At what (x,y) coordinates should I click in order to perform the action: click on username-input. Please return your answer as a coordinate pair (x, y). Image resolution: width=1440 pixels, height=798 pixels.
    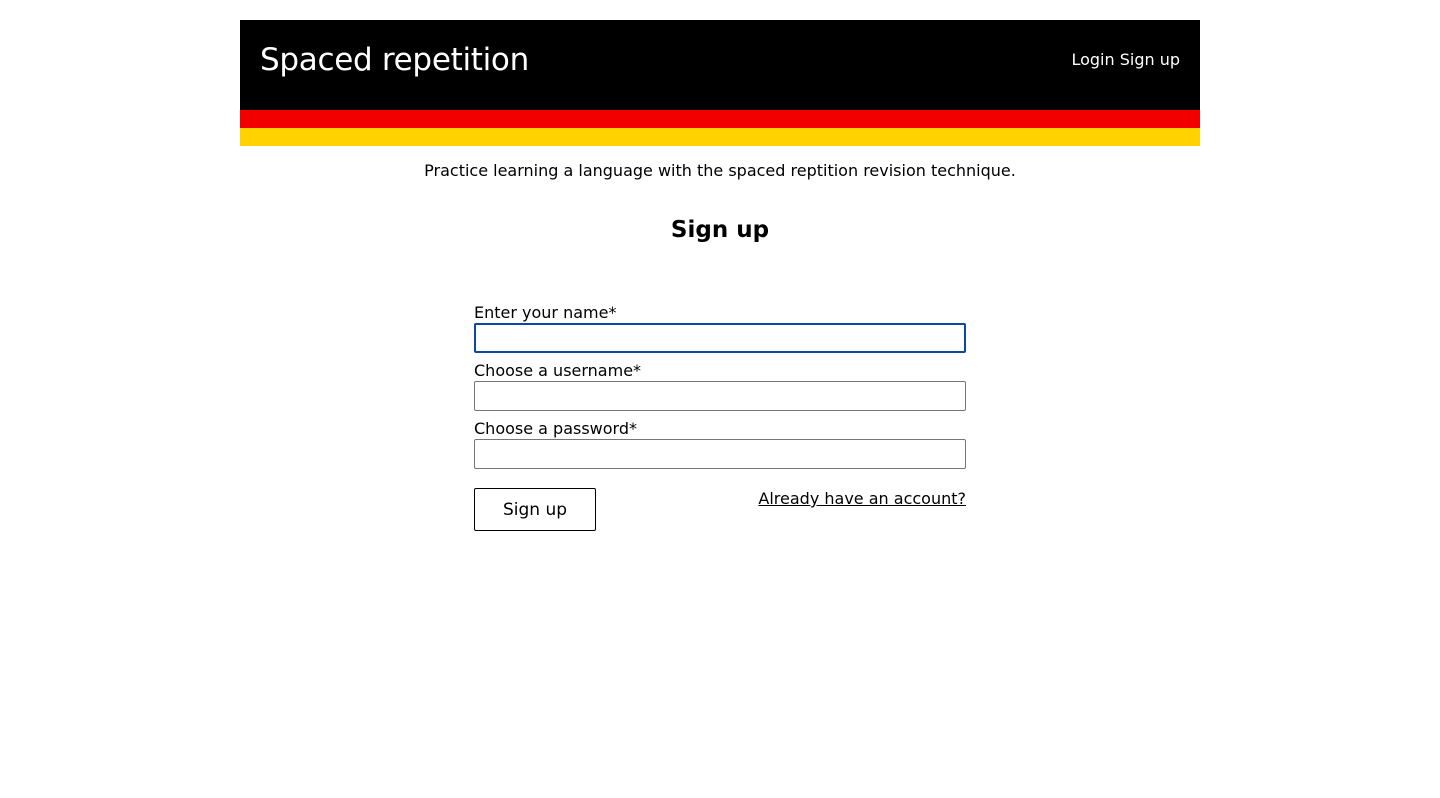
    Looking at the image, I should click on (720, 396).